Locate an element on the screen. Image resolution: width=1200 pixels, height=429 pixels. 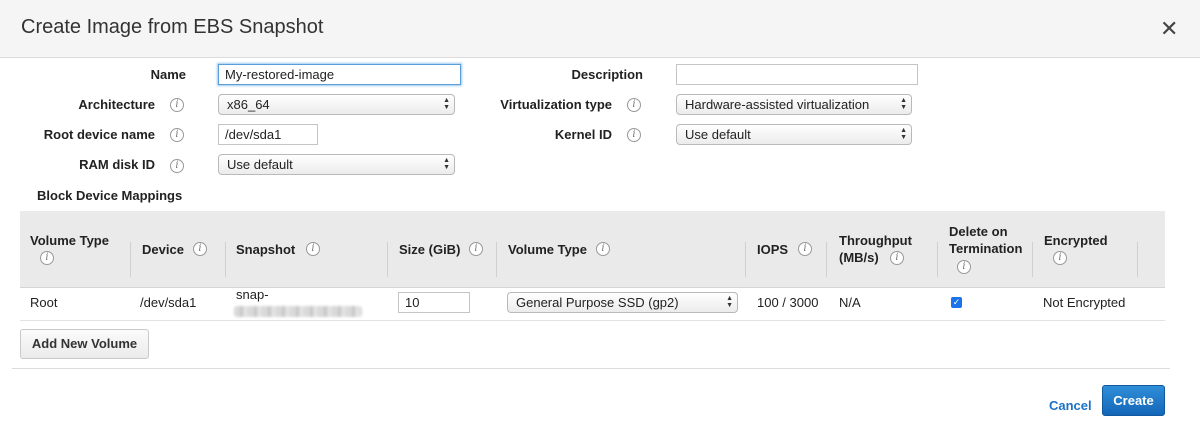
ebs-volume-type-value: General Purpose SSD (gp2) is located at coordinates (597, 302).